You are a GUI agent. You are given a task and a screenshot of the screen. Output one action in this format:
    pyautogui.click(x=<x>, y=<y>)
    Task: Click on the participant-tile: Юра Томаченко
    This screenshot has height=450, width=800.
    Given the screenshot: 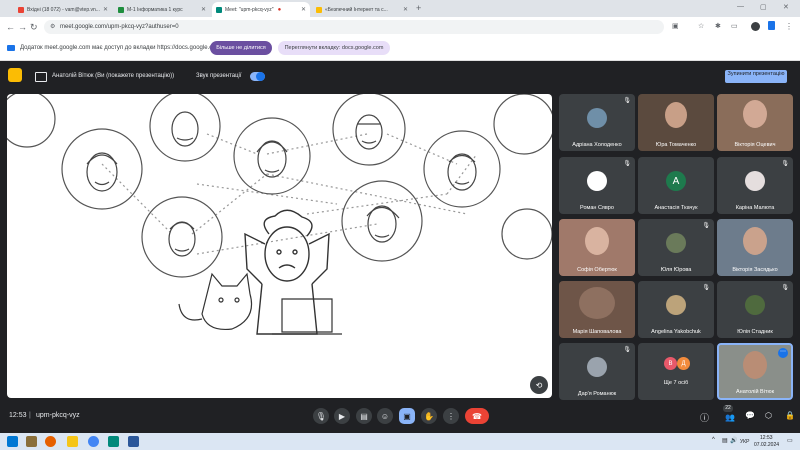 What is the action you would take?
    pyautogui.click(x=676, y=122)
    